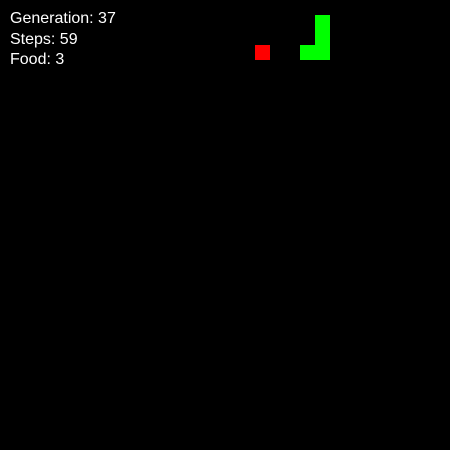  I want to click on snake-head, so click(307, 52).